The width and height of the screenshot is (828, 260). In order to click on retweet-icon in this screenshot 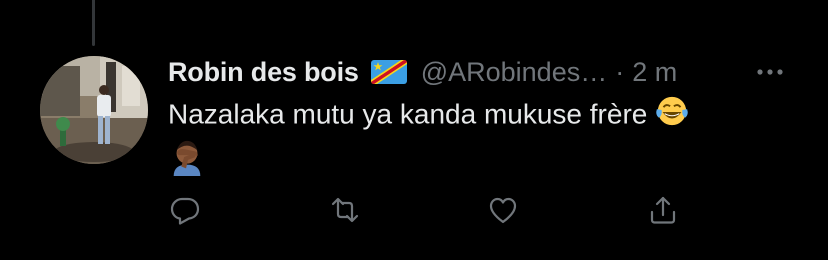, I will do `click(345, 210)`.